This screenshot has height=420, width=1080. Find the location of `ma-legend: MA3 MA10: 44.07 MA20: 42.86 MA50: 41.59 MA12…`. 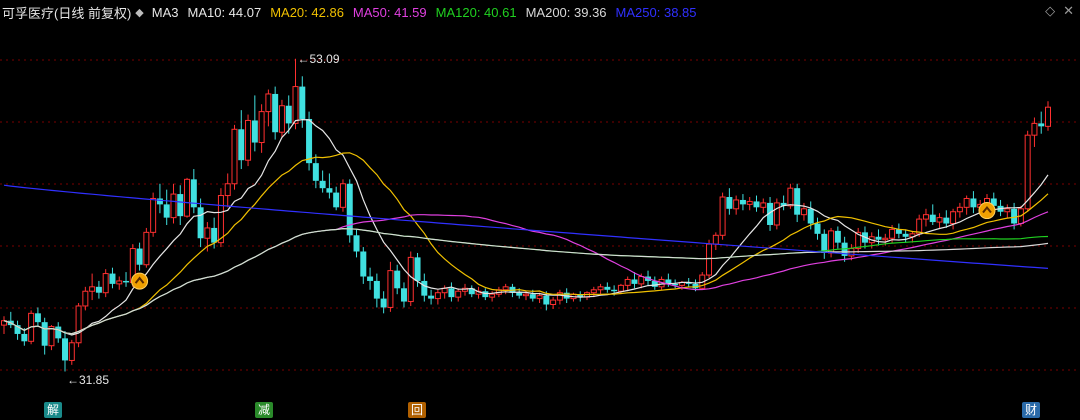

ma-legend: MA3 MA10: 44.07 MA20: 42.86 MA50: 41.59 MA12… is located at coordinates (429, 12).